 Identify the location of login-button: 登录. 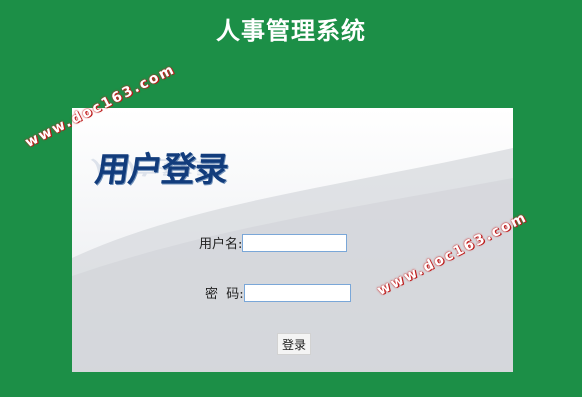
(294, 344).